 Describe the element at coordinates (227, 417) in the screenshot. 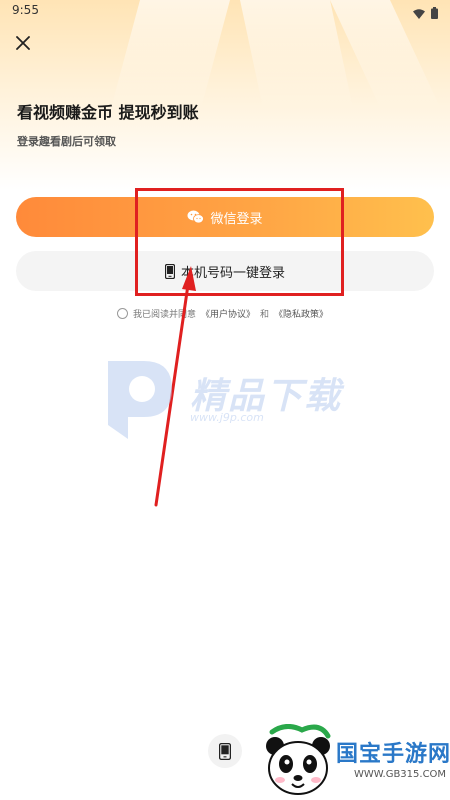

I see `watermark-url: www.j9p.com` at that location.